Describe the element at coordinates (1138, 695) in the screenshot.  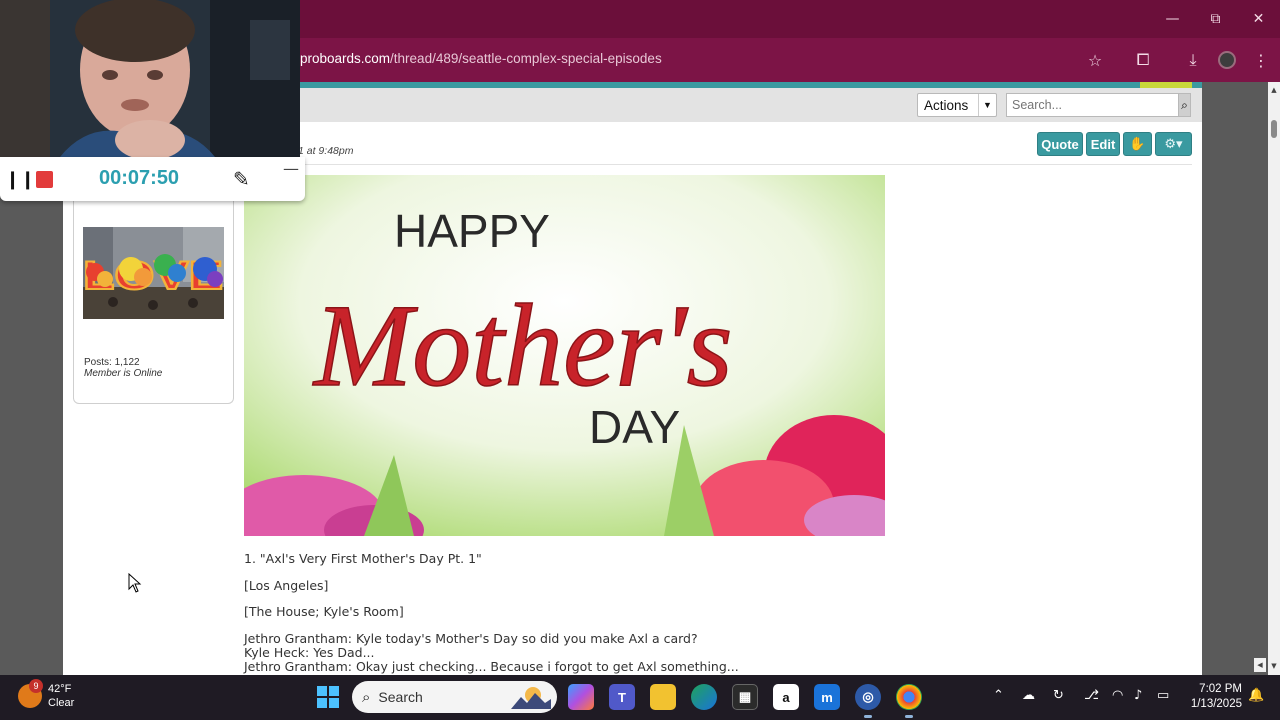
I see `volume-icon: ♪` at that location.